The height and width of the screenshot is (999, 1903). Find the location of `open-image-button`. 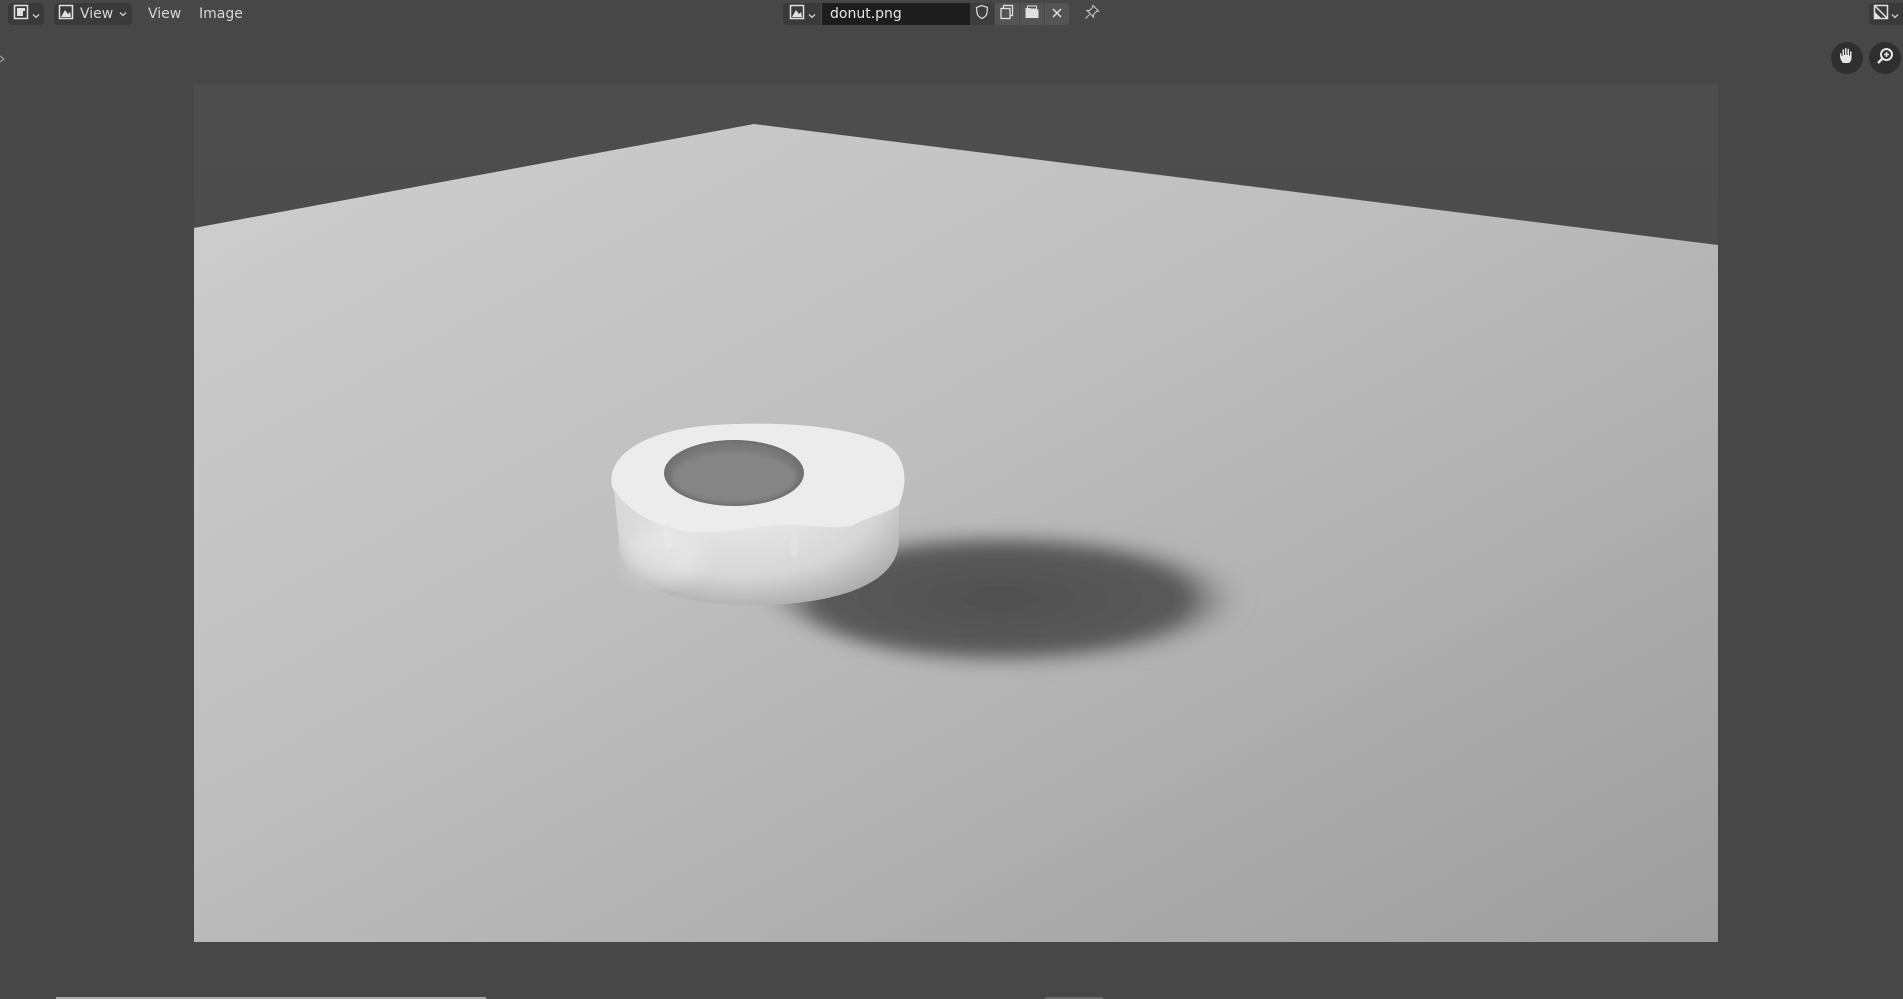

open-image-button is located at coordinates (1032, 14).